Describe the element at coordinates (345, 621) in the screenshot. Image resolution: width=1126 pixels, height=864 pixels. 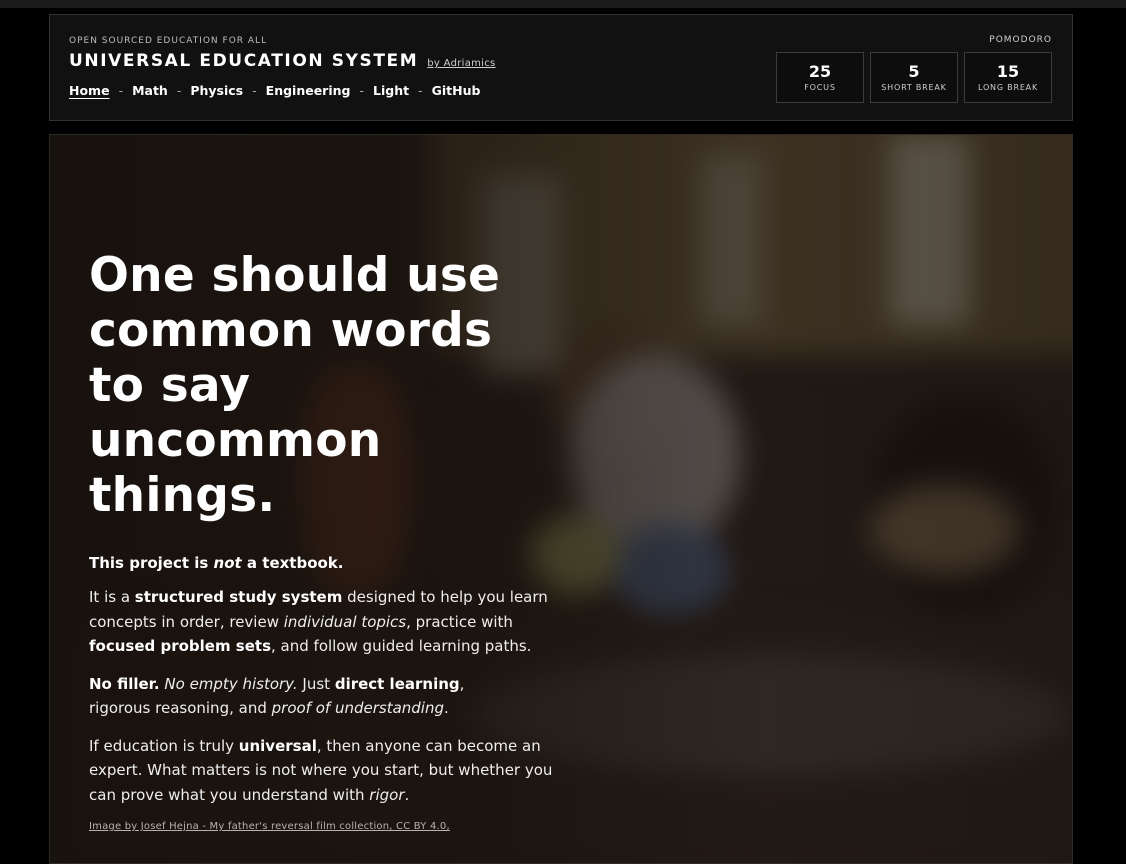
I see `italic-text: individual topics` at that location.